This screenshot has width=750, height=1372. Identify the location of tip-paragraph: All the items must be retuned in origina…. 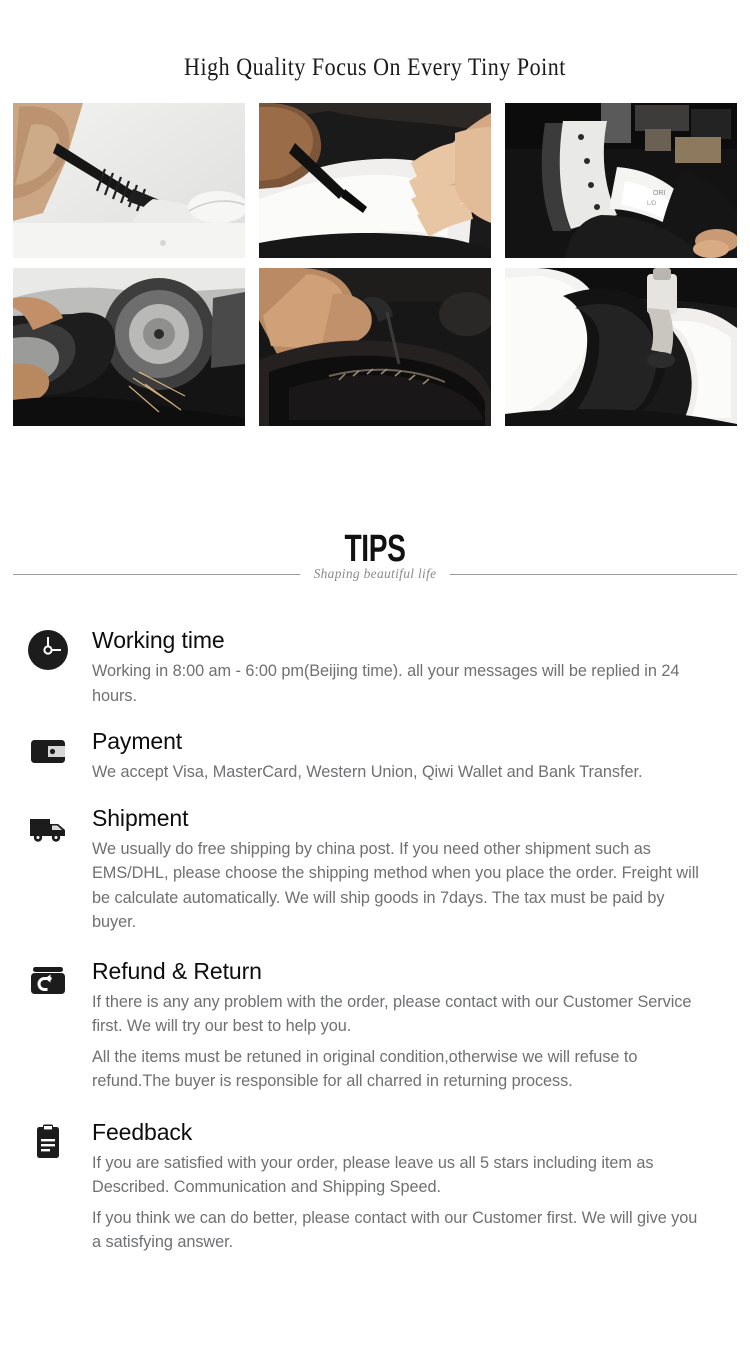
(365, 1069).